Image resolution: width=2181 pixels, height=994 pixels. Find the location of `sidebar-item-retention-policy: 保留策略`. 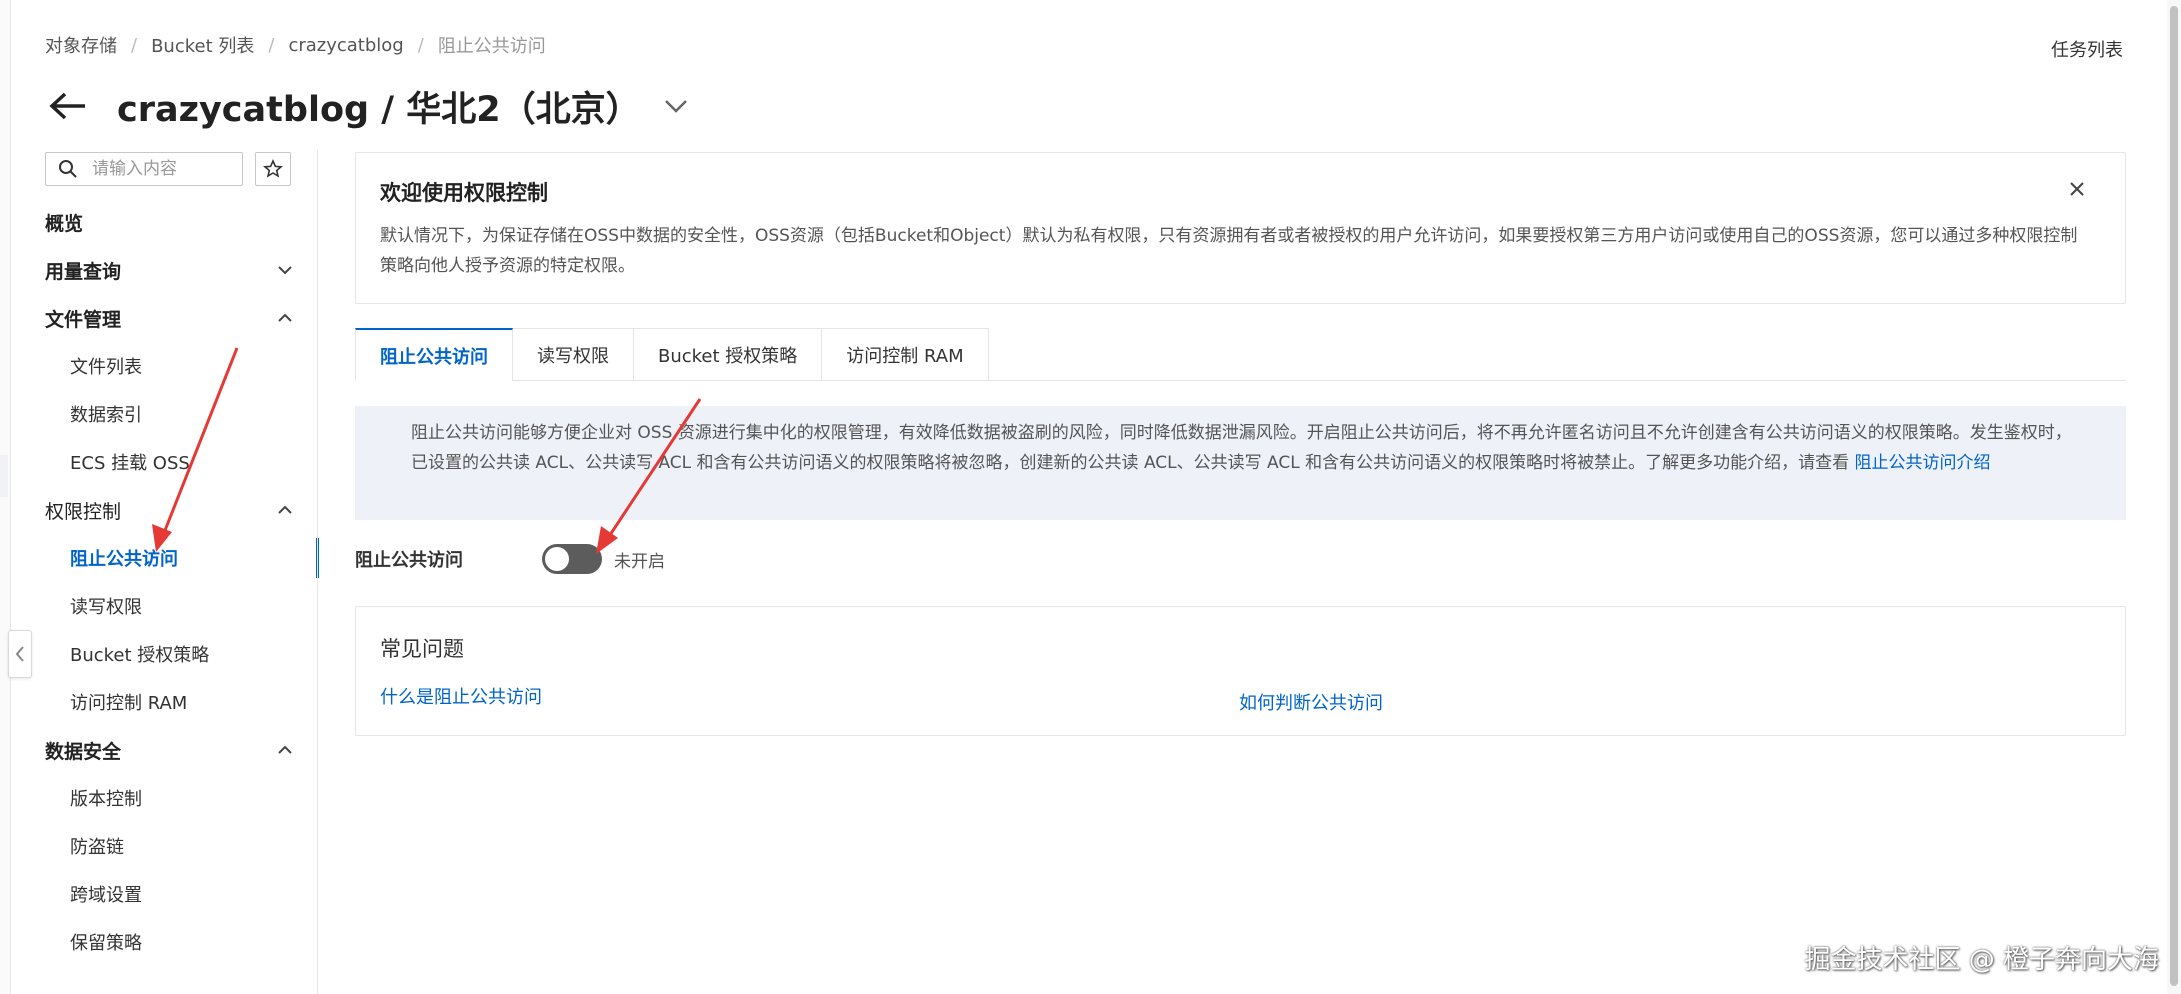

sidebar-item-retention-policy: 保留策略 is located at coordinates (170, 942).